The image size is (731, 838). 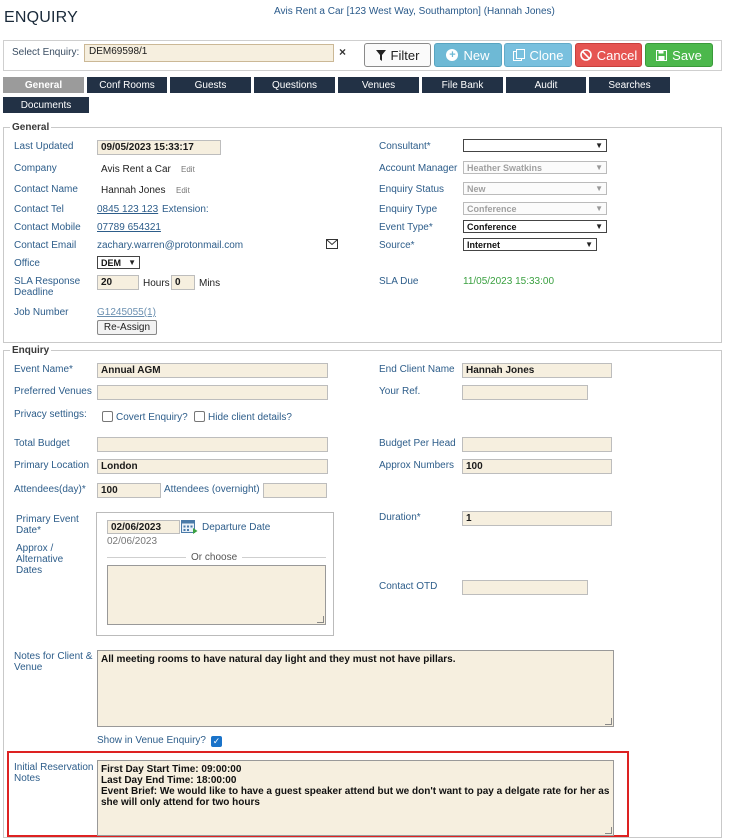 I want to click on enquiry-status-select: New ▼, so click(x=535, y=188).